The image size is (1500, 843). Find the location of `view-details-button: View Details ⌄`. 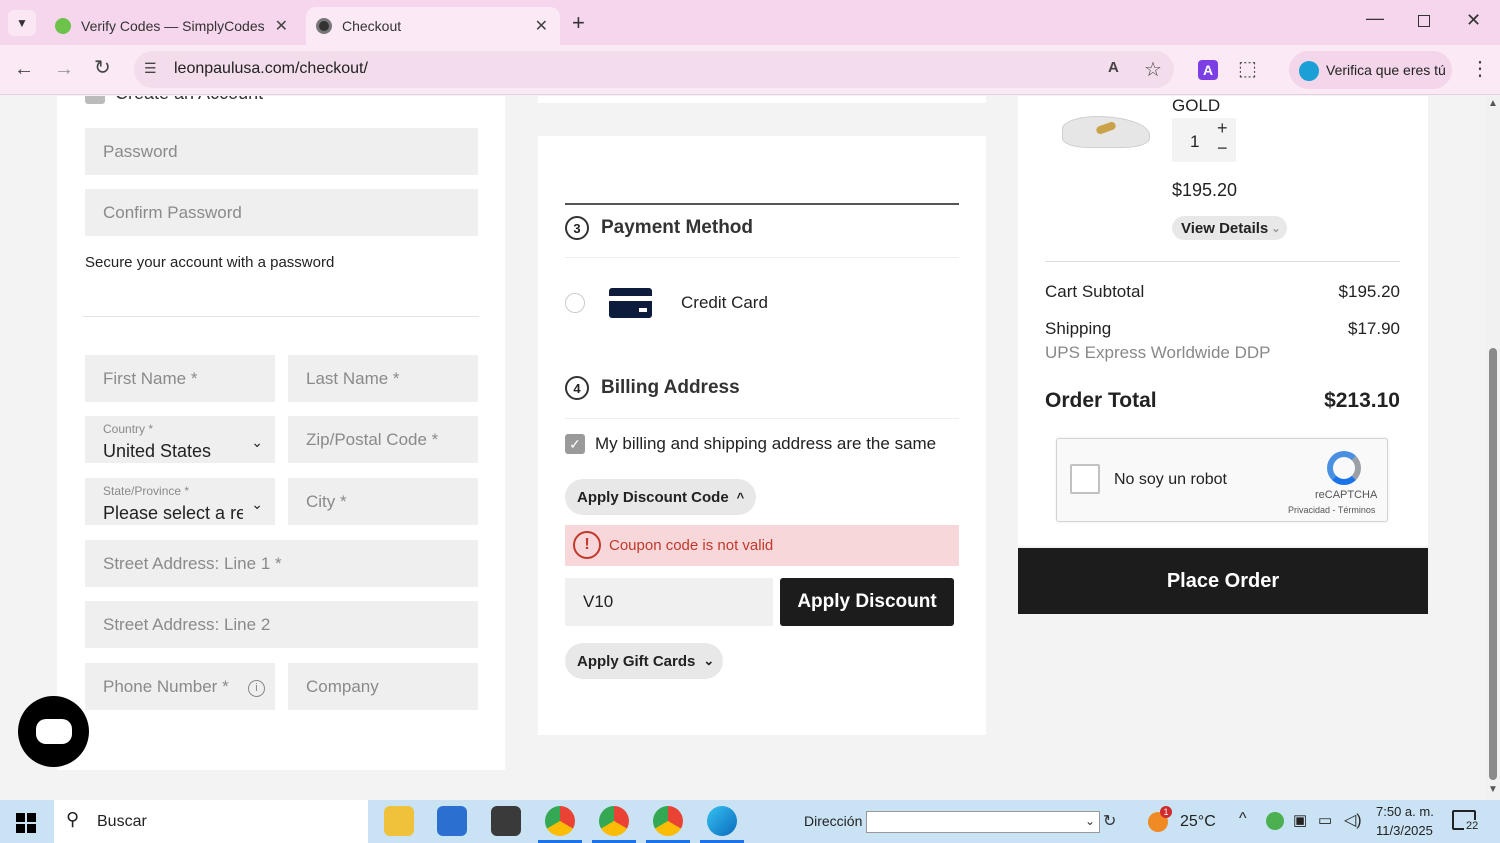

view-details-button: View Details ⌄ is located at coordinates (1229, 228).